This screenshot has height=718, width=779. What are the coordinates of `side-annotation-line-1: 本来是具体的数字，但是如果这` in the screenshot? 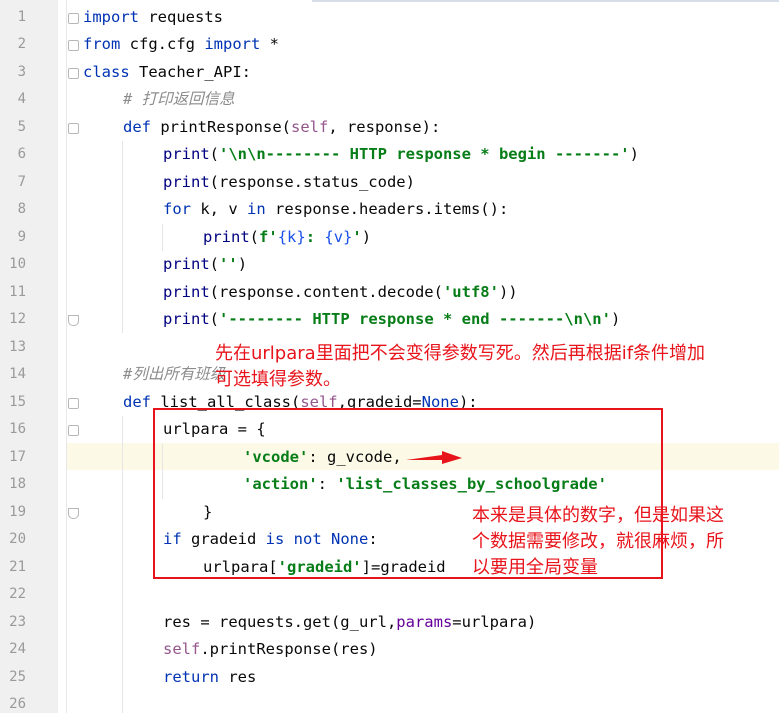 It's located at (598, 515).